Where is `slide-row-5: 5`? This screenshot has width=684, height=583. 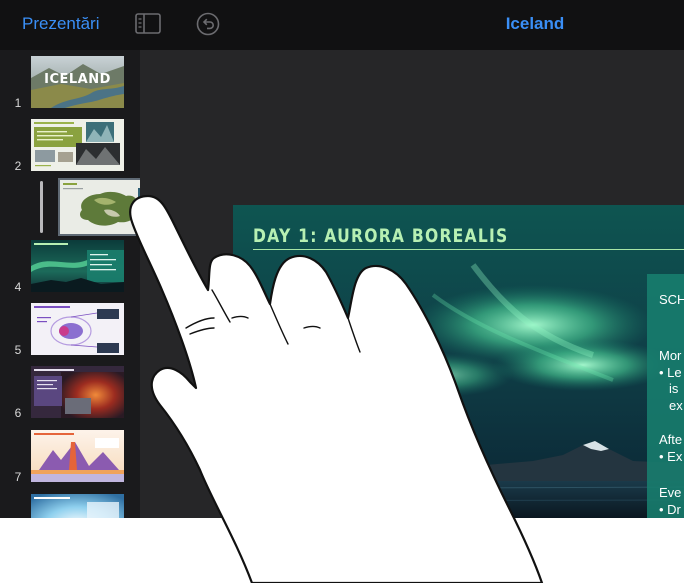 slide-row-5: 5 is located at coordinates (70, 330).